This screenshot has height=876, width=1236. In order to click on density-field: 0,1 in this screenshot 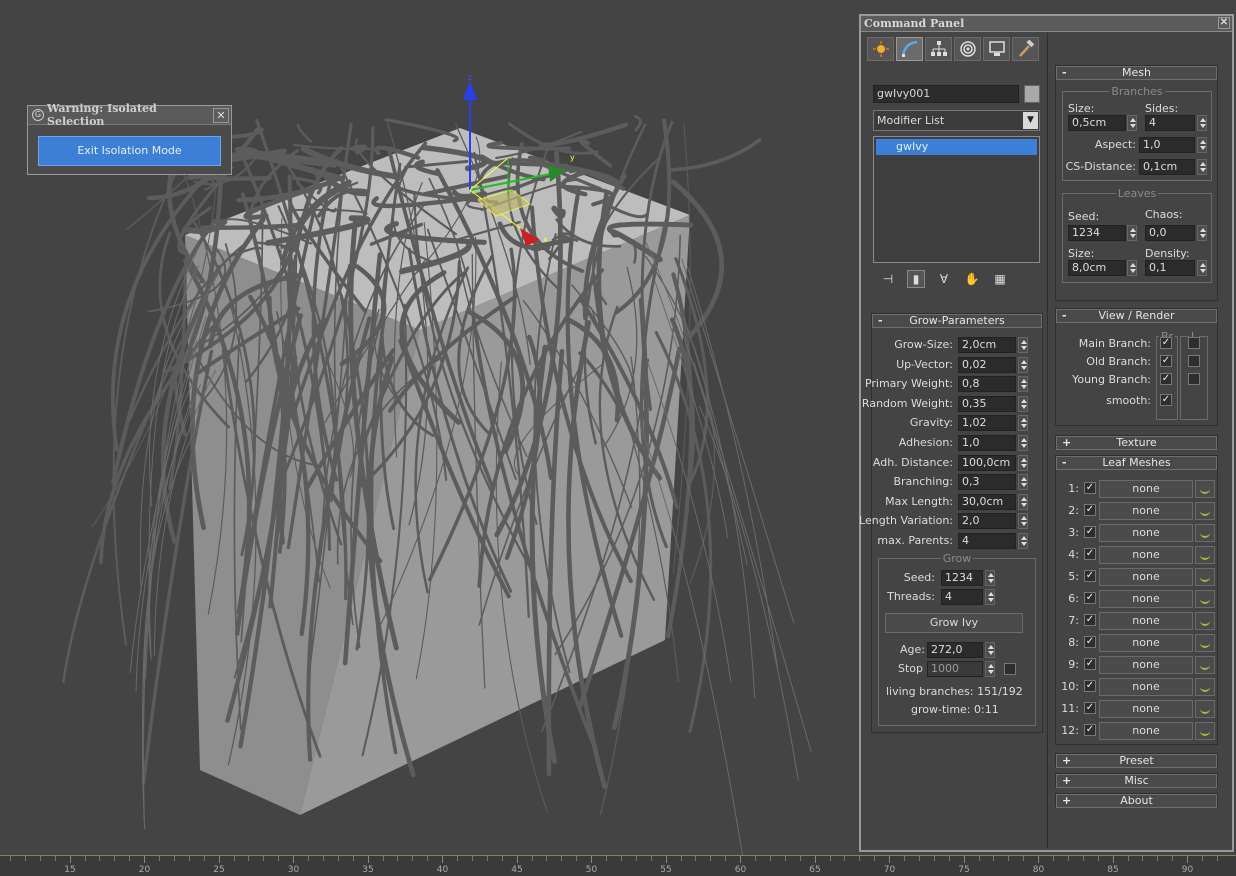, I will do `click(1170, 268)`.